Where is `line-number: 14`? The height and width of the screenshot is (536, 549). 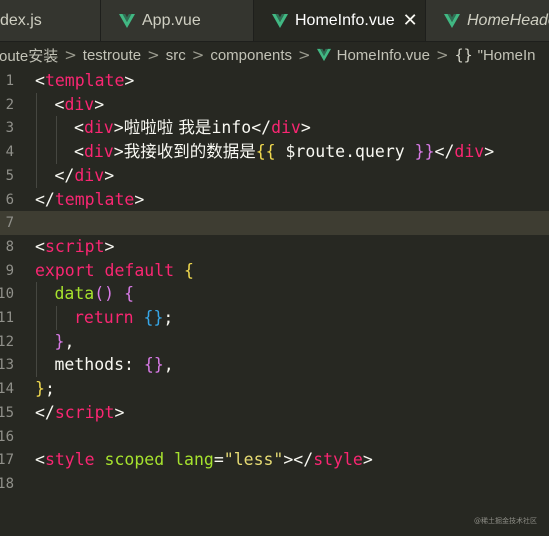 line-number: 14 is located at coordinates (7, 389).